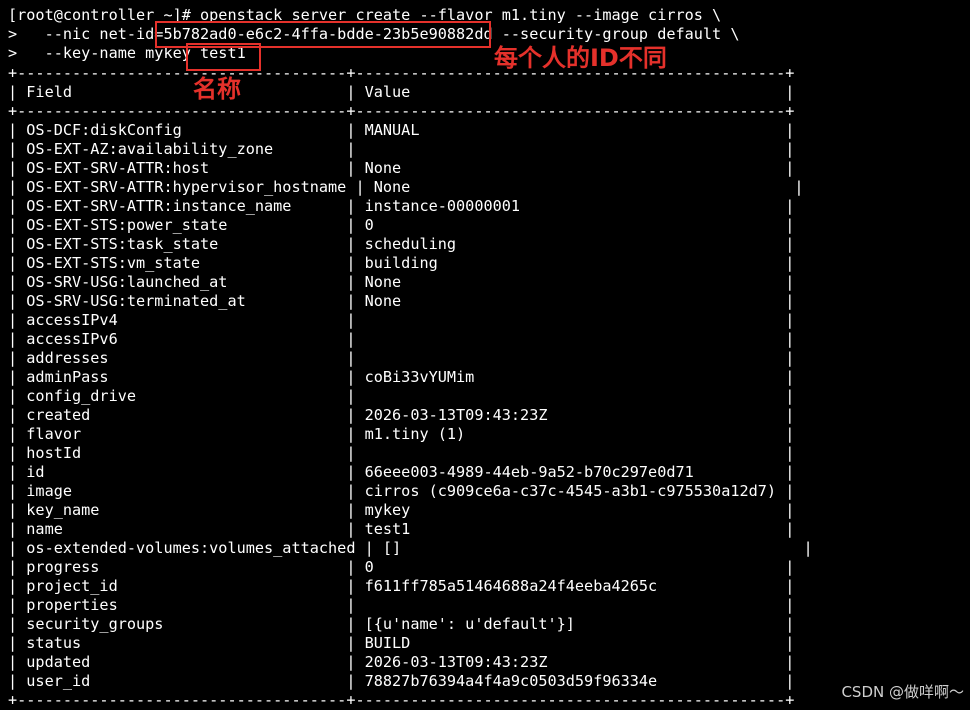 The image size is (970, 710). Describe the element at coordinates (401, 529) in the screenshot. I see `table-row: | name | test1 |` at that location.